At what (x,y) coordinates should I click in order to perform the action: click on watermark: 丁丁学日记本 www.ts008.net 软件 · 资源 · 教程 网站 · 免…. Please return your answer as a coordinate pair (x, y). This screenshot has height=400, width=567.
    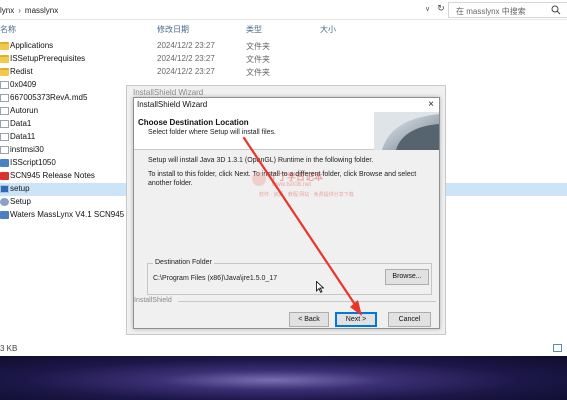
    Looking at the image, I should click on (303, 187).